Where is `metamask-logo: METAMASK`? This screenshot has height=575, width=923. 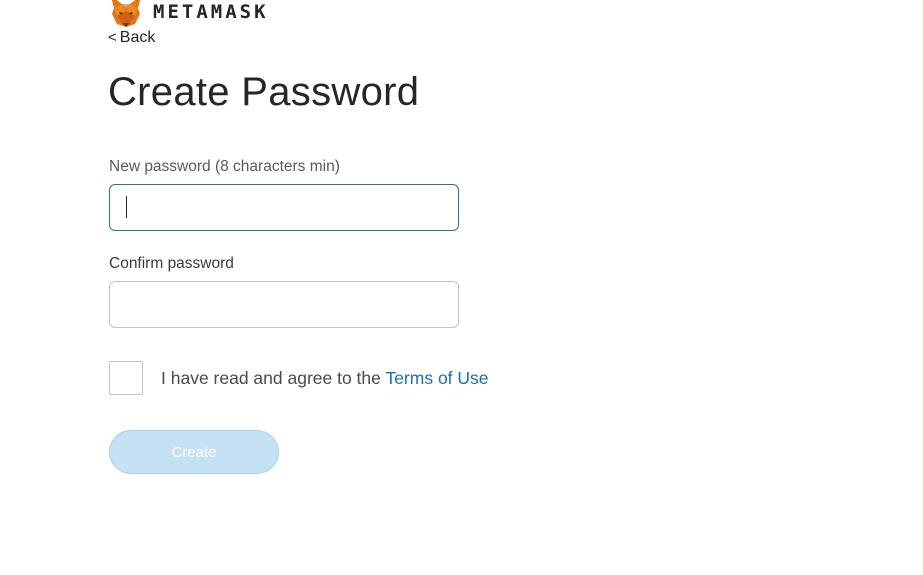
metamask-logo: METAMASK is located at coordinates (189, 14).